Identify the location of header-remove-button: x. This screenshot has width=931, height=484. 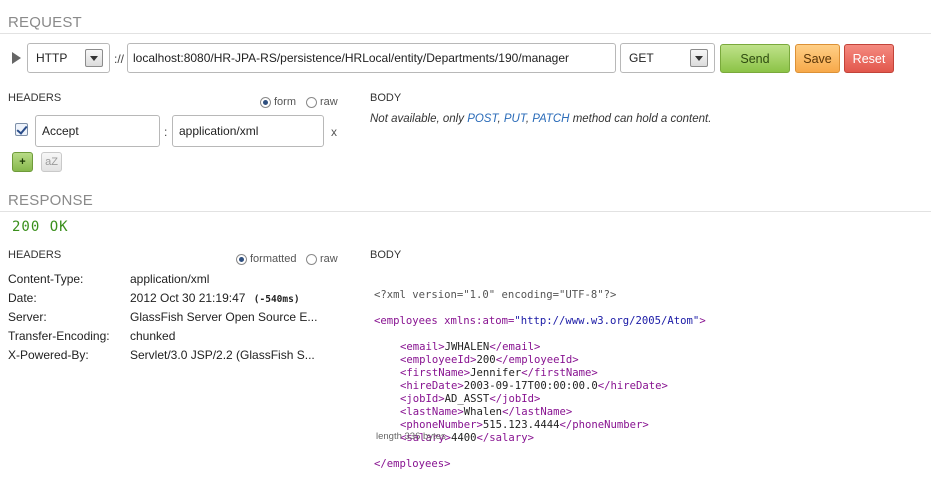
(334, 132).